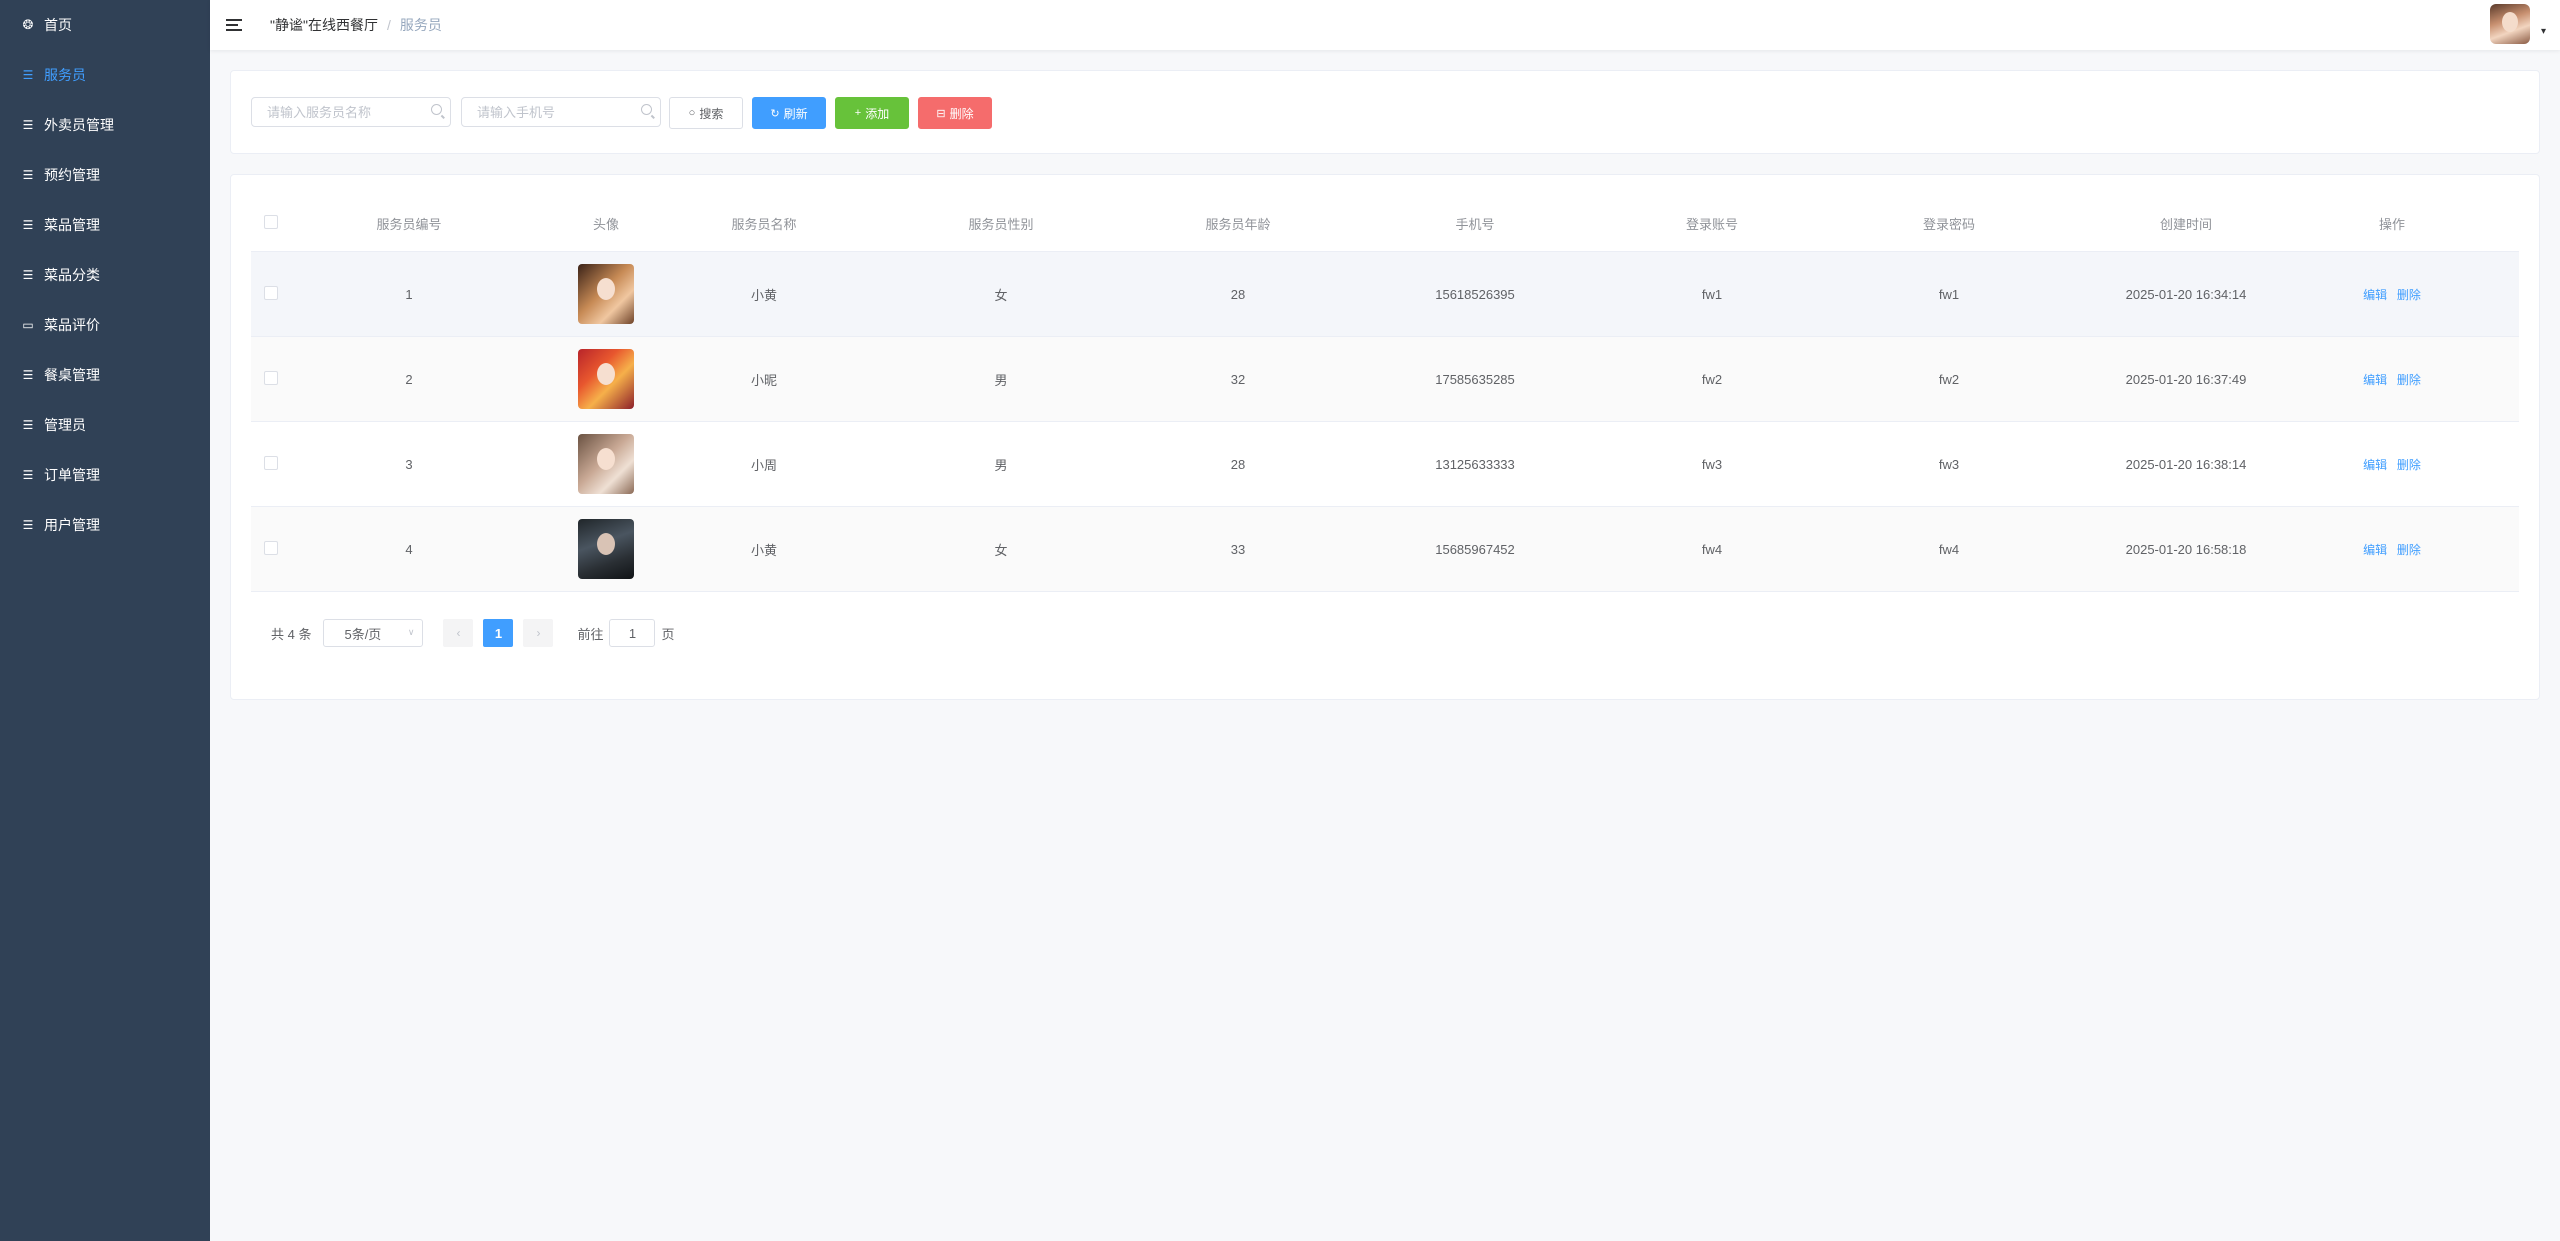 The width and height of the screenshot is (2560, 1241). Describe the element at coordinates (105, 225) in the screenshot. I see `sidebar-item-dishes: ☰ 菜品管理` at that location.